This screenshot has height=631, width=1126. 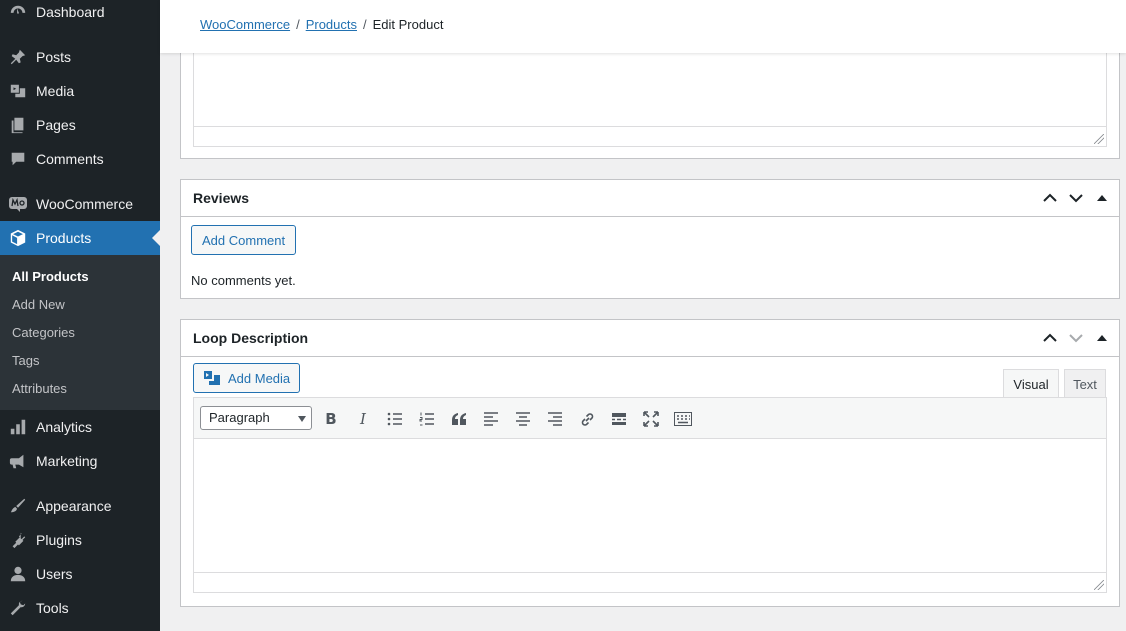 I want to click on plugin-icon, so click(x=18, y=540).